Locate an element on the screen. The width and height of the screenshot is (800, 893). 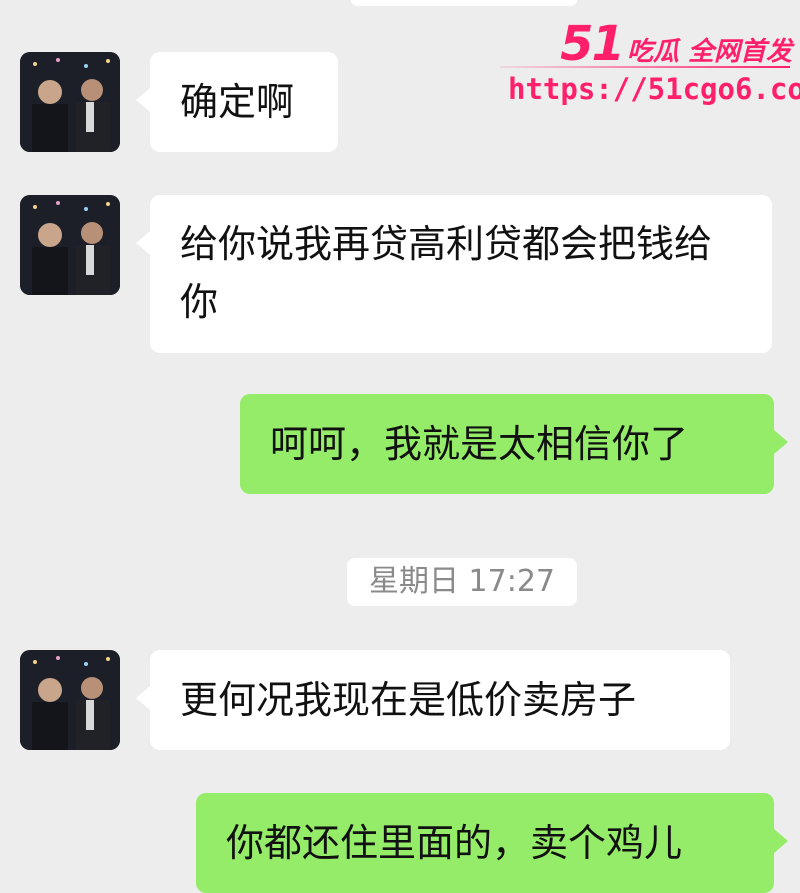
message-text: 呵呵，我就是太相信你了 is located at coordinates (479, 444).